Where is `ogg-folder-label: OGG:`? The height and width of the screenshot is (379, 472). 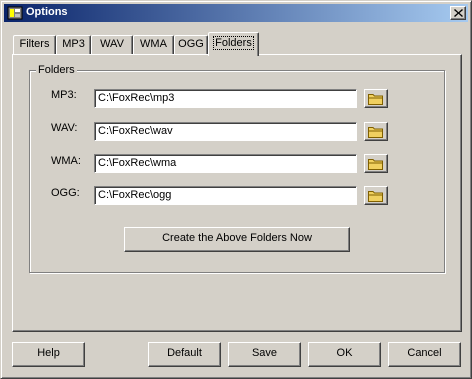 ogg-folder-label: OGG: is located at coordinates (65, 193).